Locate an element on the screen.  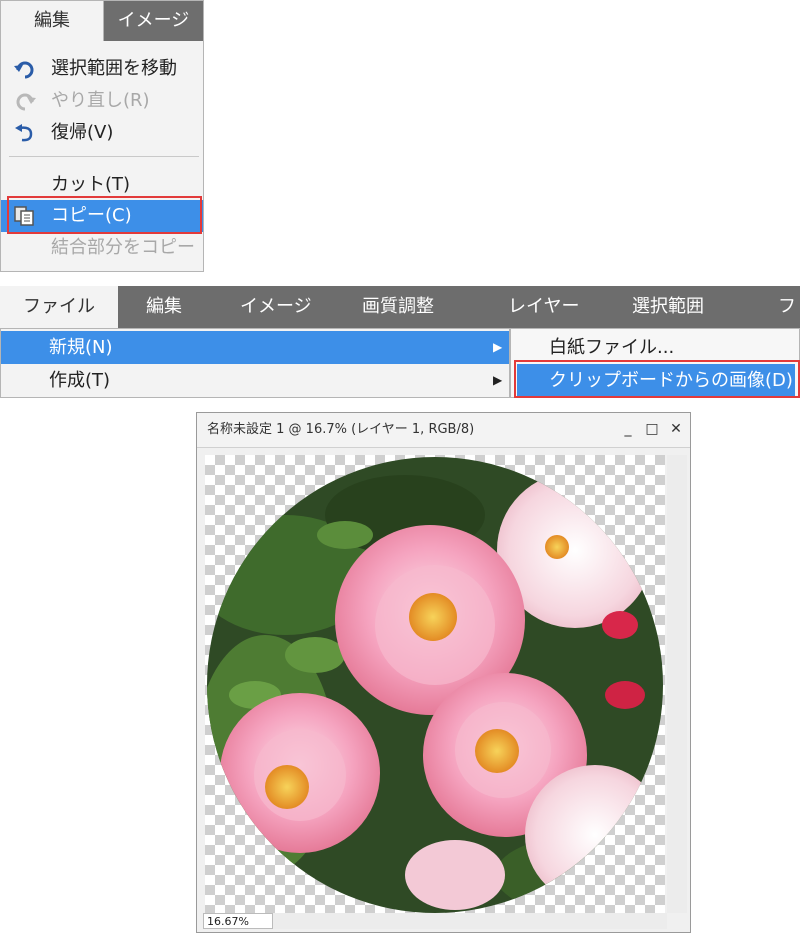
new-submenu: 白紙ファイル... クリップボードからの画像(D) is located at coordinates (655, 363).